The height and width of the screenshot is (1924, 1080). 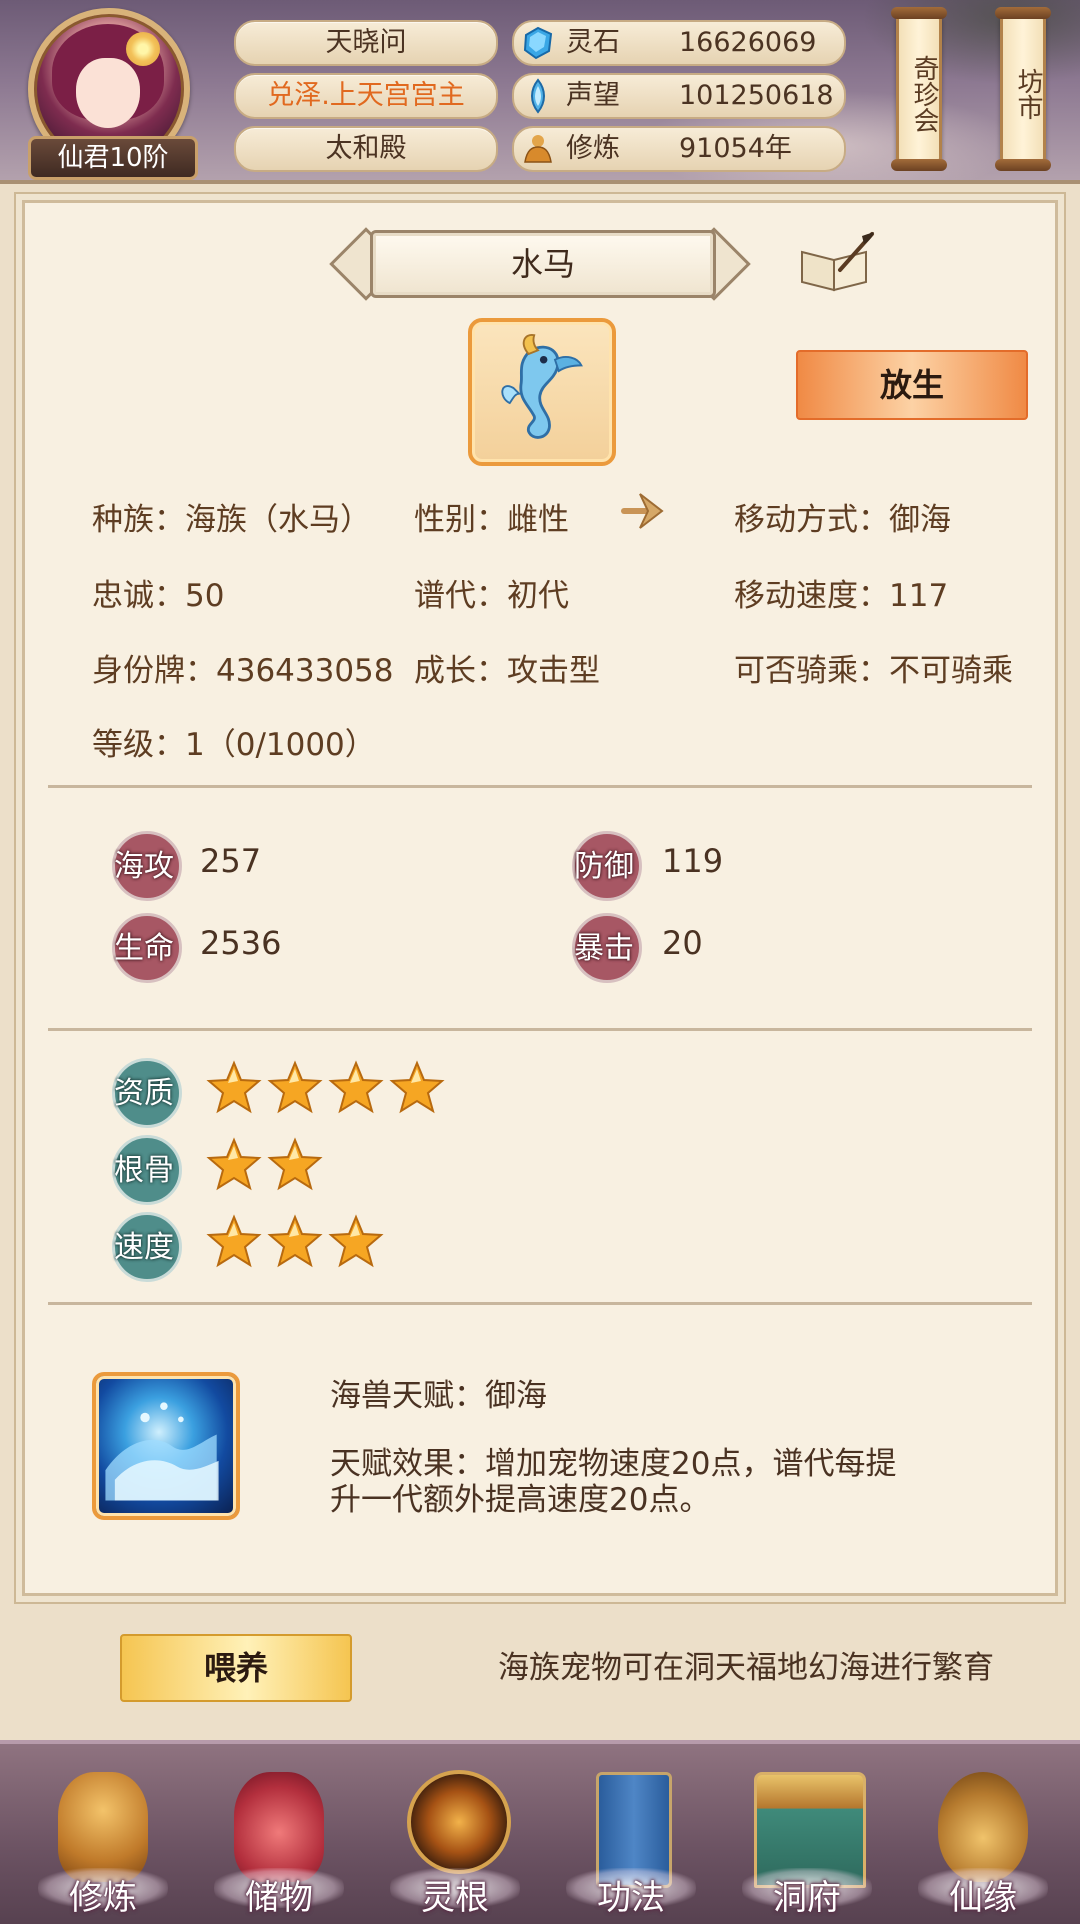 I want to click on resource-label: 灵石, so click(x=593, y=42).